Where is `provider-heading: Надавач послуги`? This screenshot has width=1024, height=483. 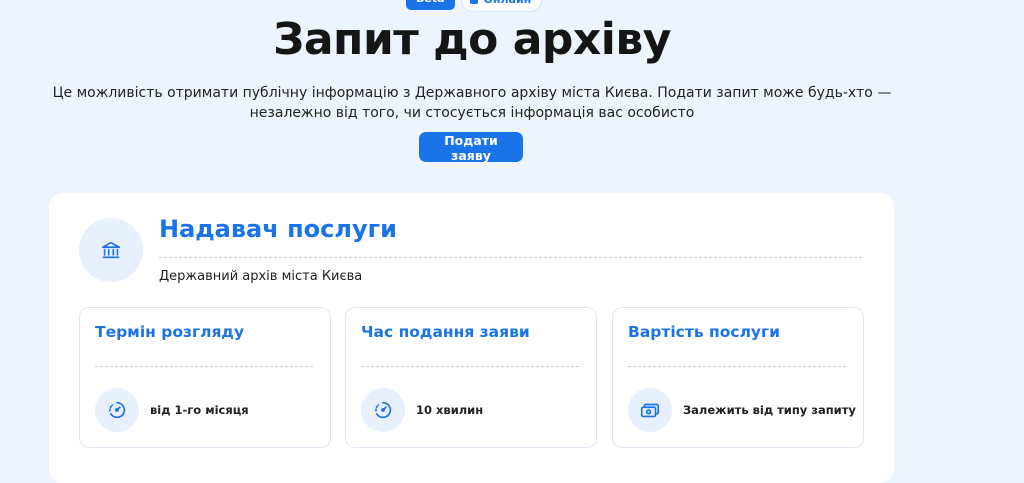 provider-heading: Надавач послуги is located at coordinates (278, 229).